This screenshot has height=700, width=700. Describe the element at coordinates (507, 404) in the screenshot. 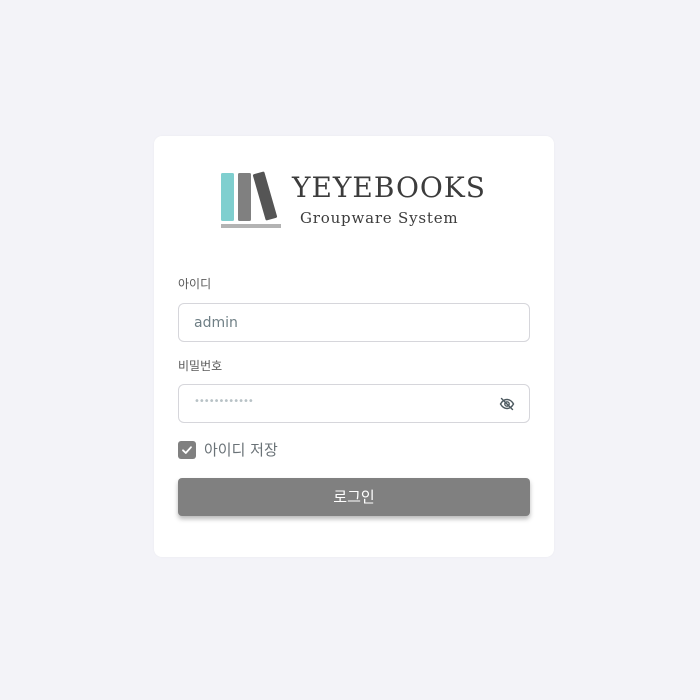

I see `eye-off-icon` at that location.